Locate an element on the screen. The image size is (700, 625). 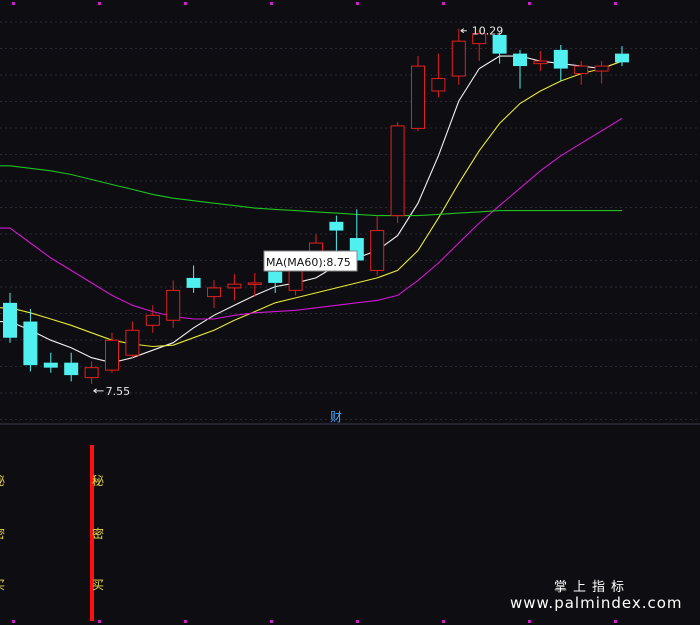
ma-tooltip: MA(MA60):8.75 is located at coordinates (310, 261).